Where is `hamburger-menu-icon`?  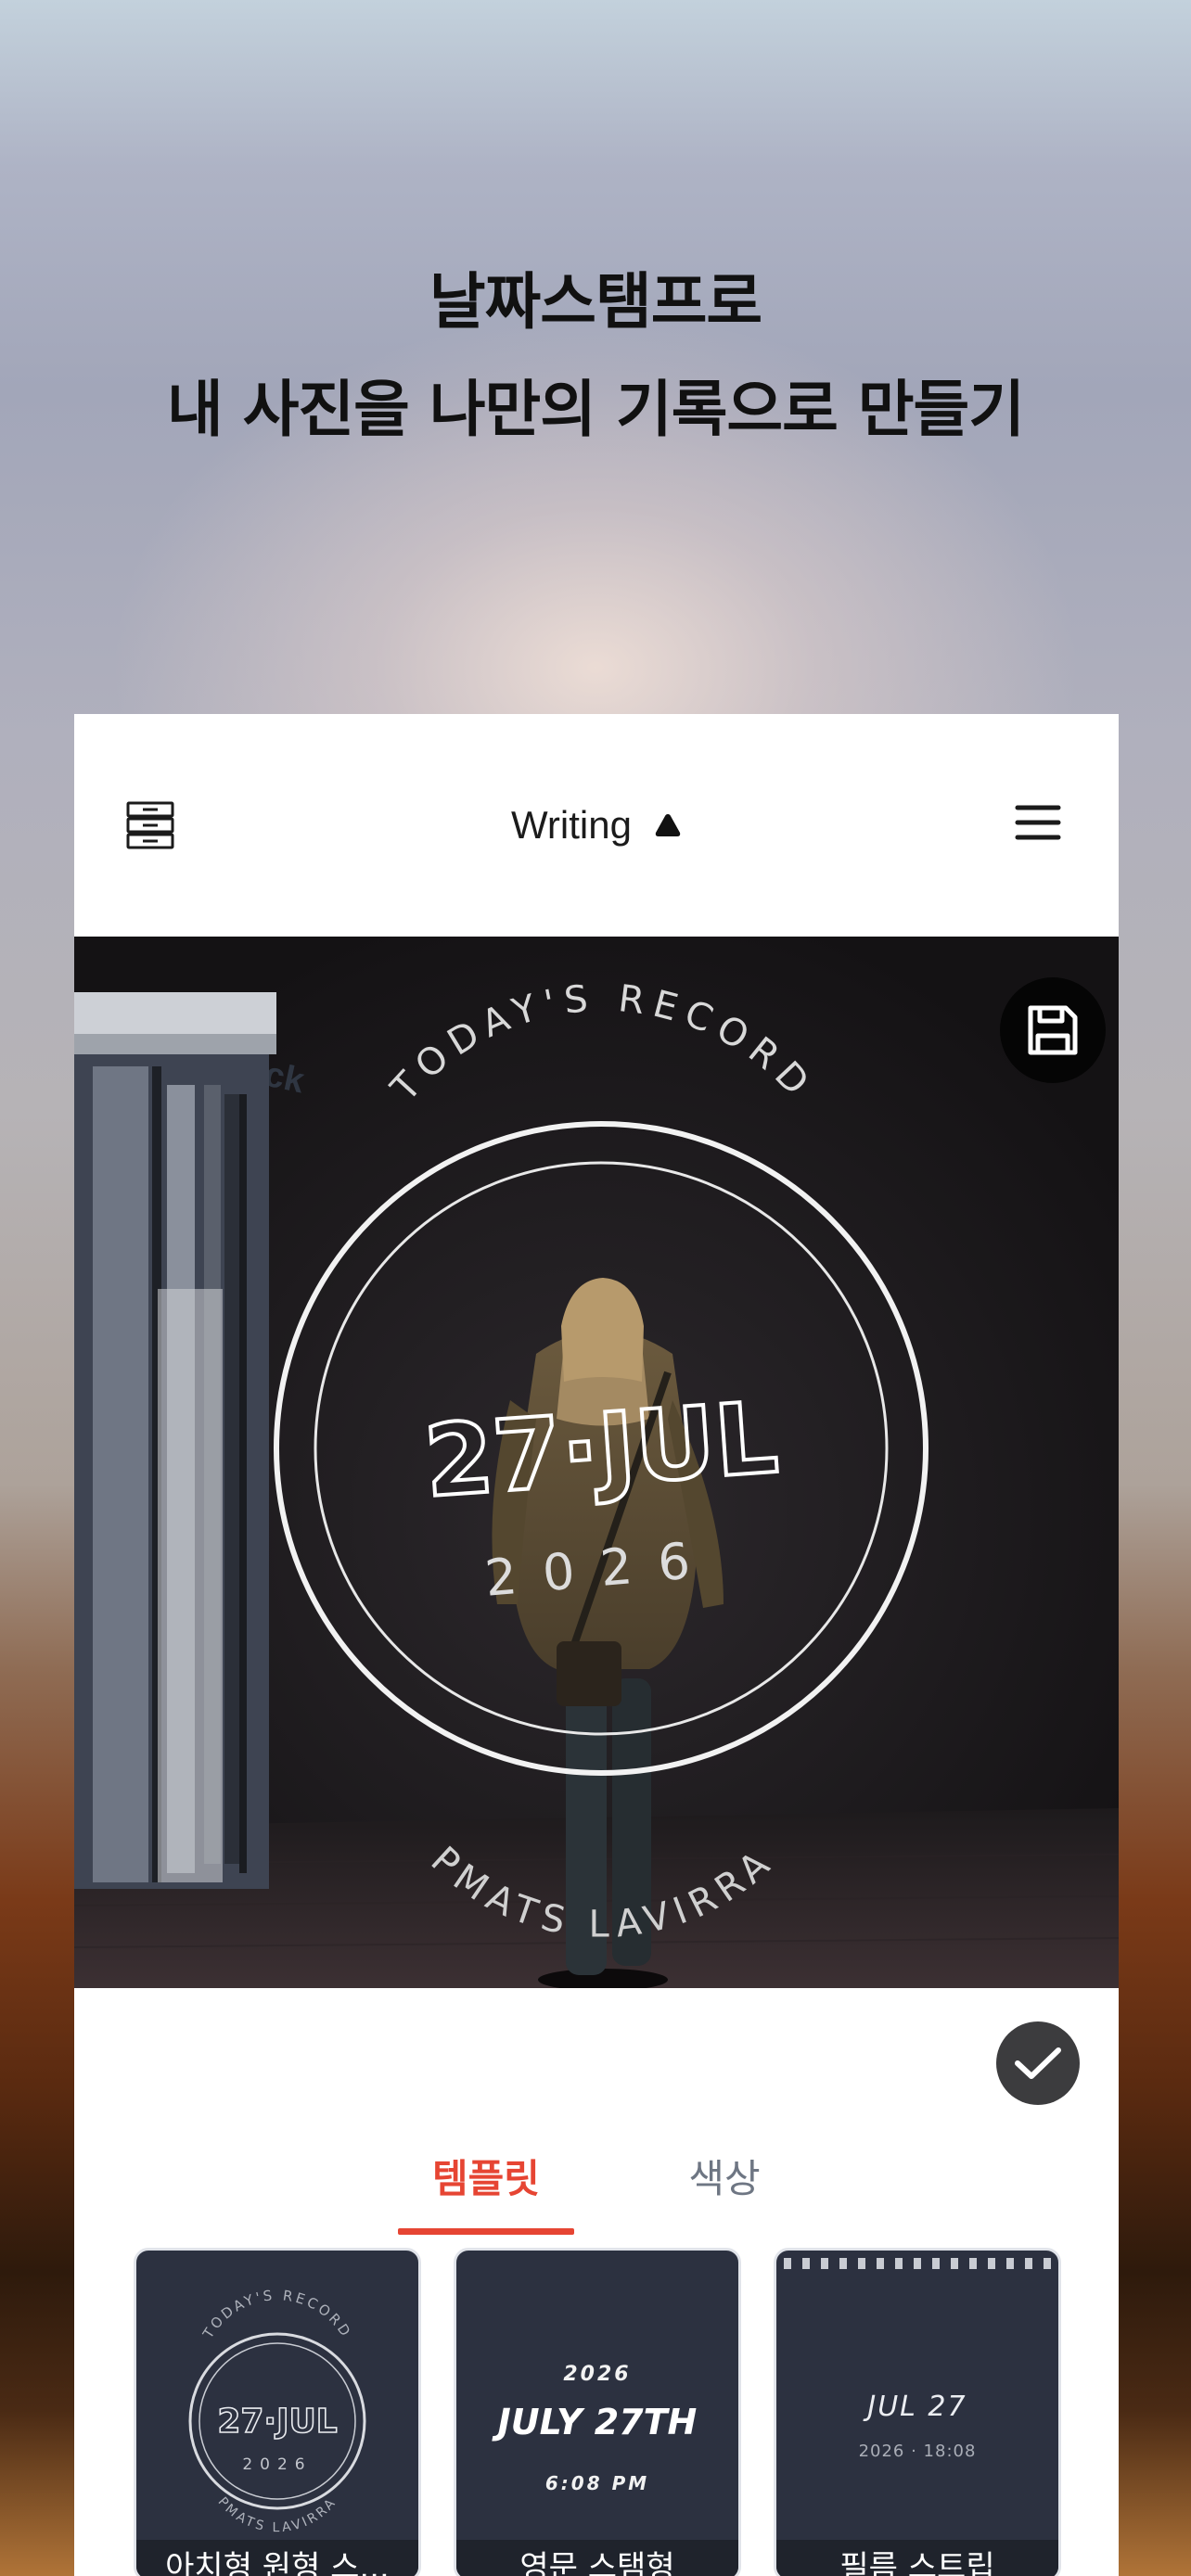
hamburger-menu-icon is located at coordinates (1038, 823).